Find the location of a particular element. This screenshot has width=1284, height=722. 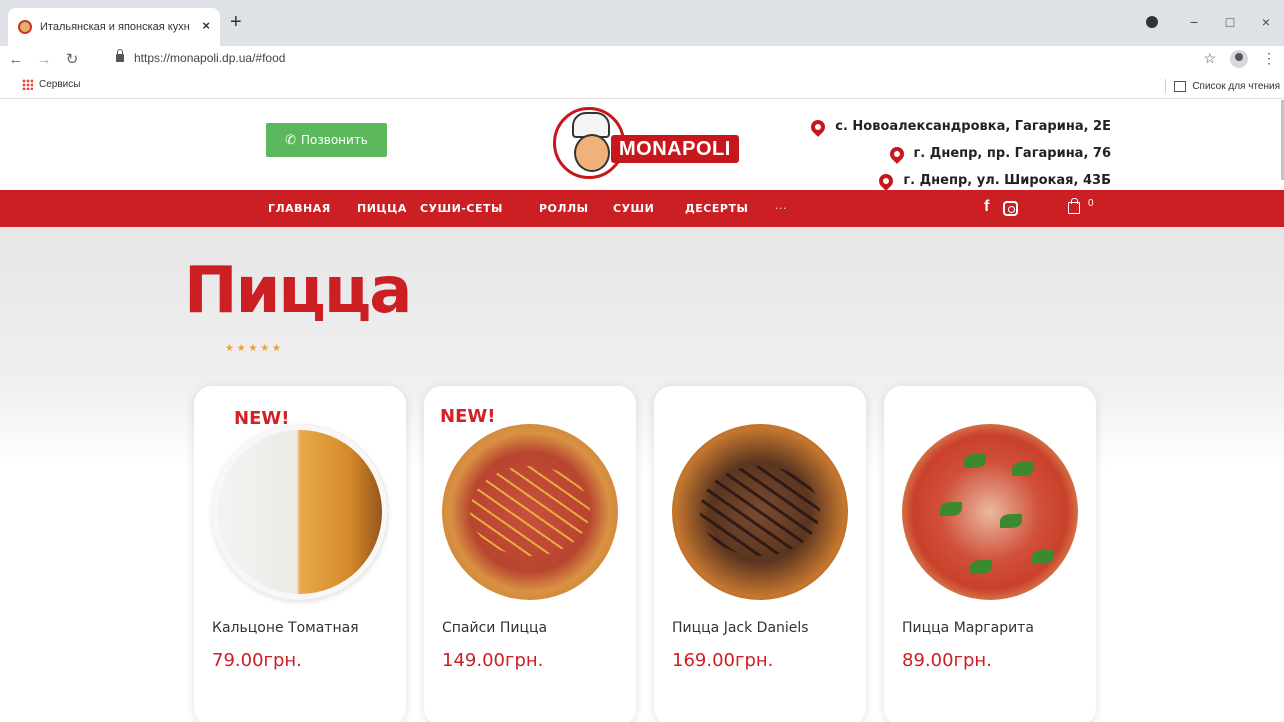

toolbar-actions: ☆ ⋮ is located at coordinates (1239, 59).